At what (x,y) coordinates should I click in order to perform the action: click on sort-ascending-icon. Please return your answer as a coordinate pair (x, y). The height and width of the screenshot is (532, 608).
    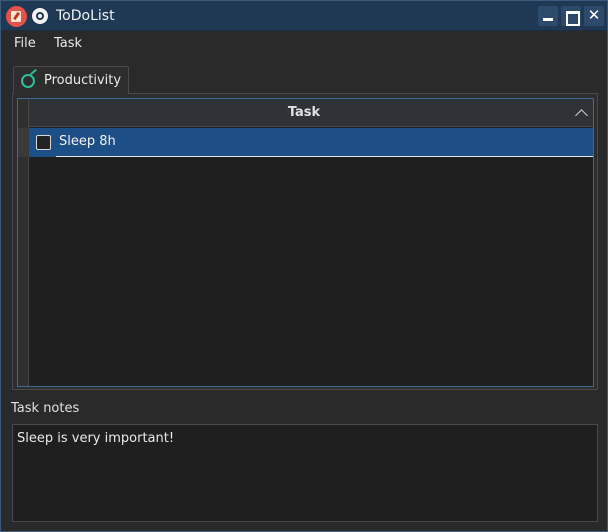
    Looking at the image, I should click on (581, 112).